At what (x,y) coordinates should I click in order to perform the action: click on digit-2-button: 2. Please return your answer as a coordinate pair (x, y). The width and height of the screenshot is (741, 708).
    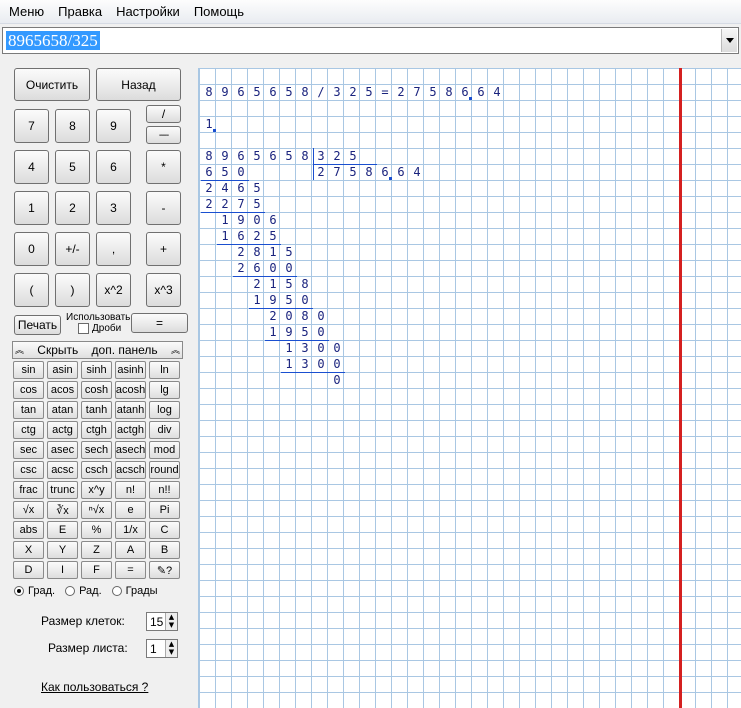
    Looking at the image, I should click on (72, 208).